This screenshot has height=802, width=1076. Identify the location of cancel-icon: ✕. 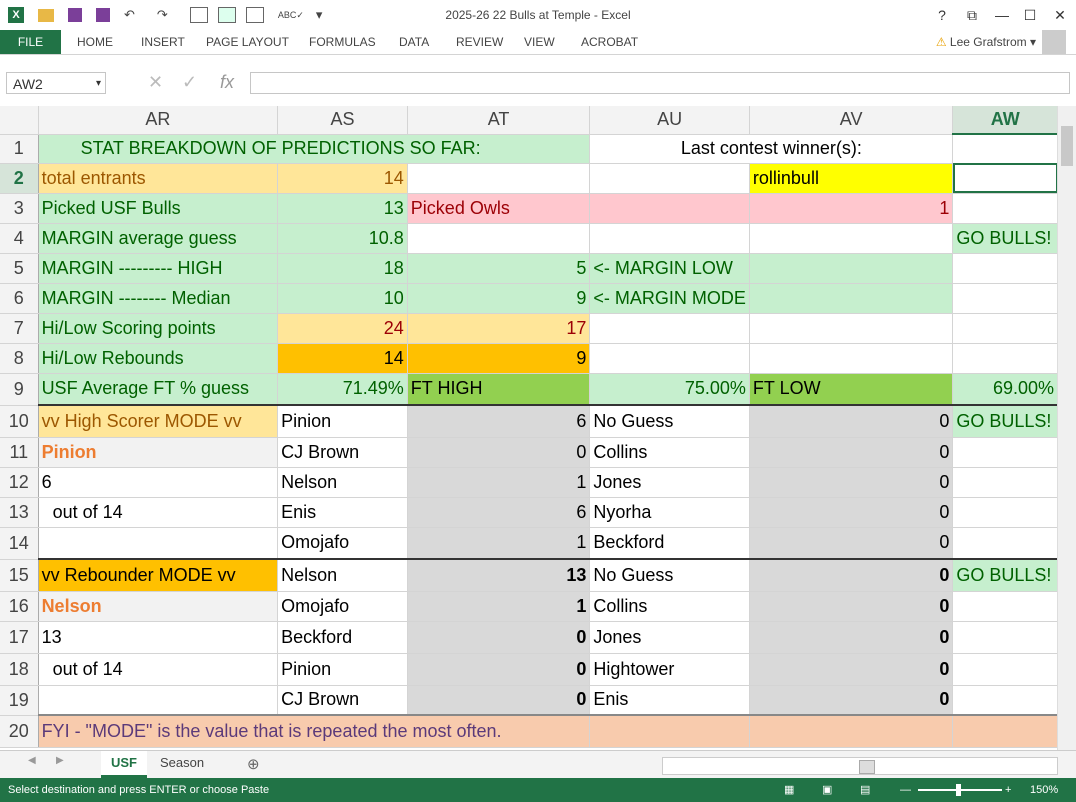
(155, 82).